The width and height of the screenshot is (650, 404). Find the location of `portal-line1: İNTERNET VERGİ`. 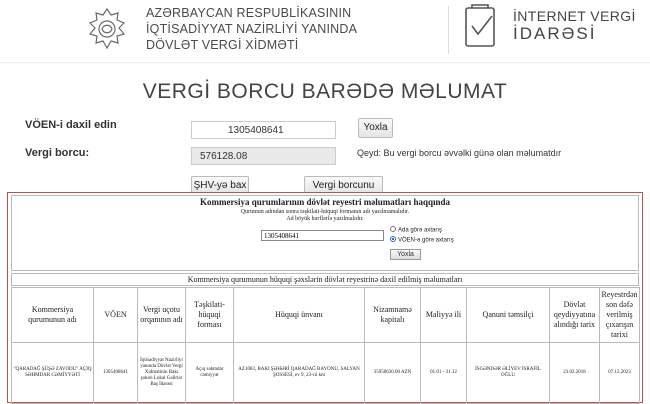

portal-line1: İNTERNET VERGİ is located at coordinates (574, 16).